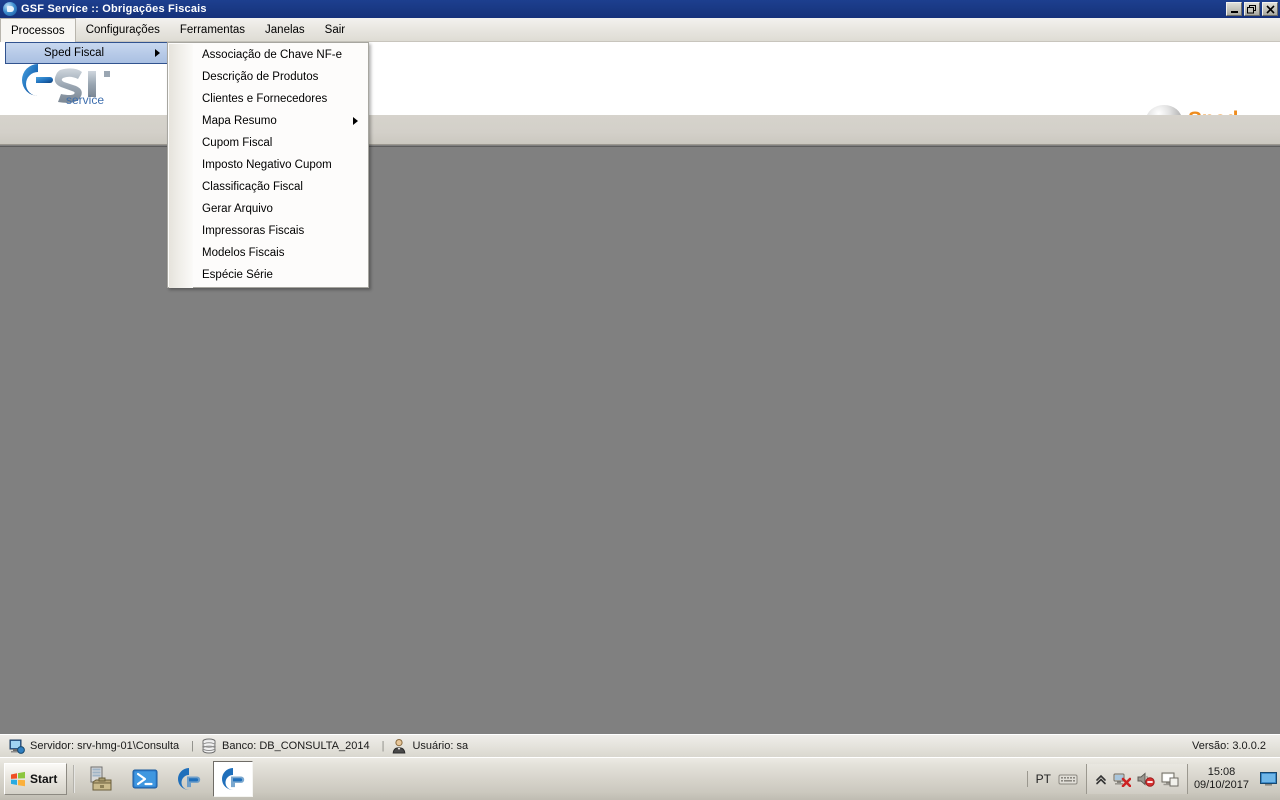 Image resolution: width=1280 pixels, height=800 pixels. I want to click on menu-configuracoes: Configurações, so click(123, 29).